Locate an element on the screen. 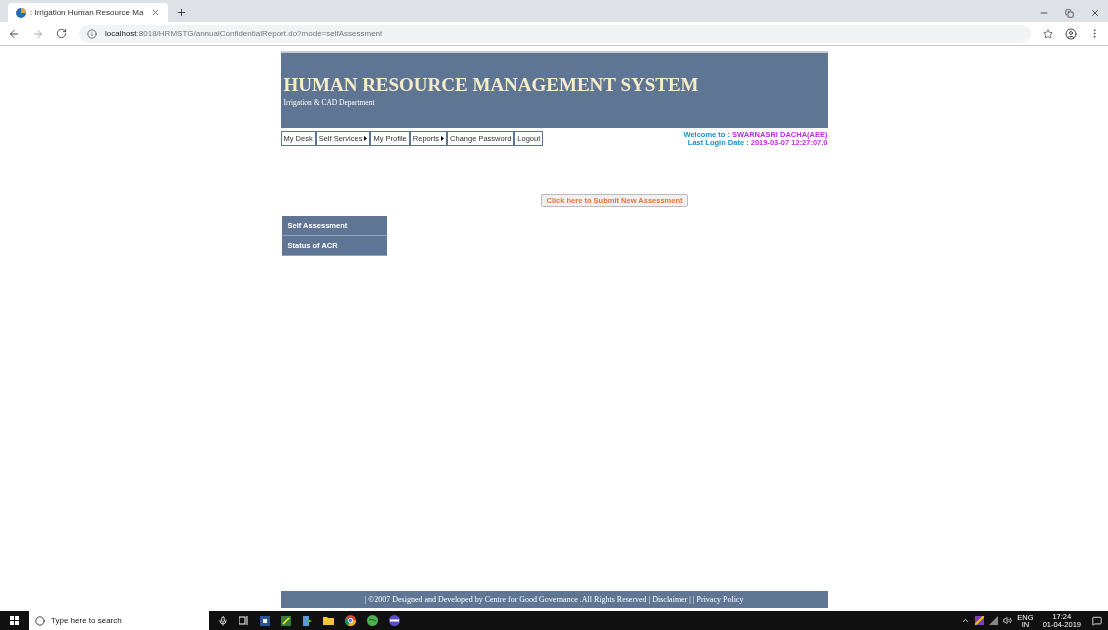 The height and width of the screenshot is (630, 1108). taskbar-search-field: Type here to search is located at coordinates (119, 620).